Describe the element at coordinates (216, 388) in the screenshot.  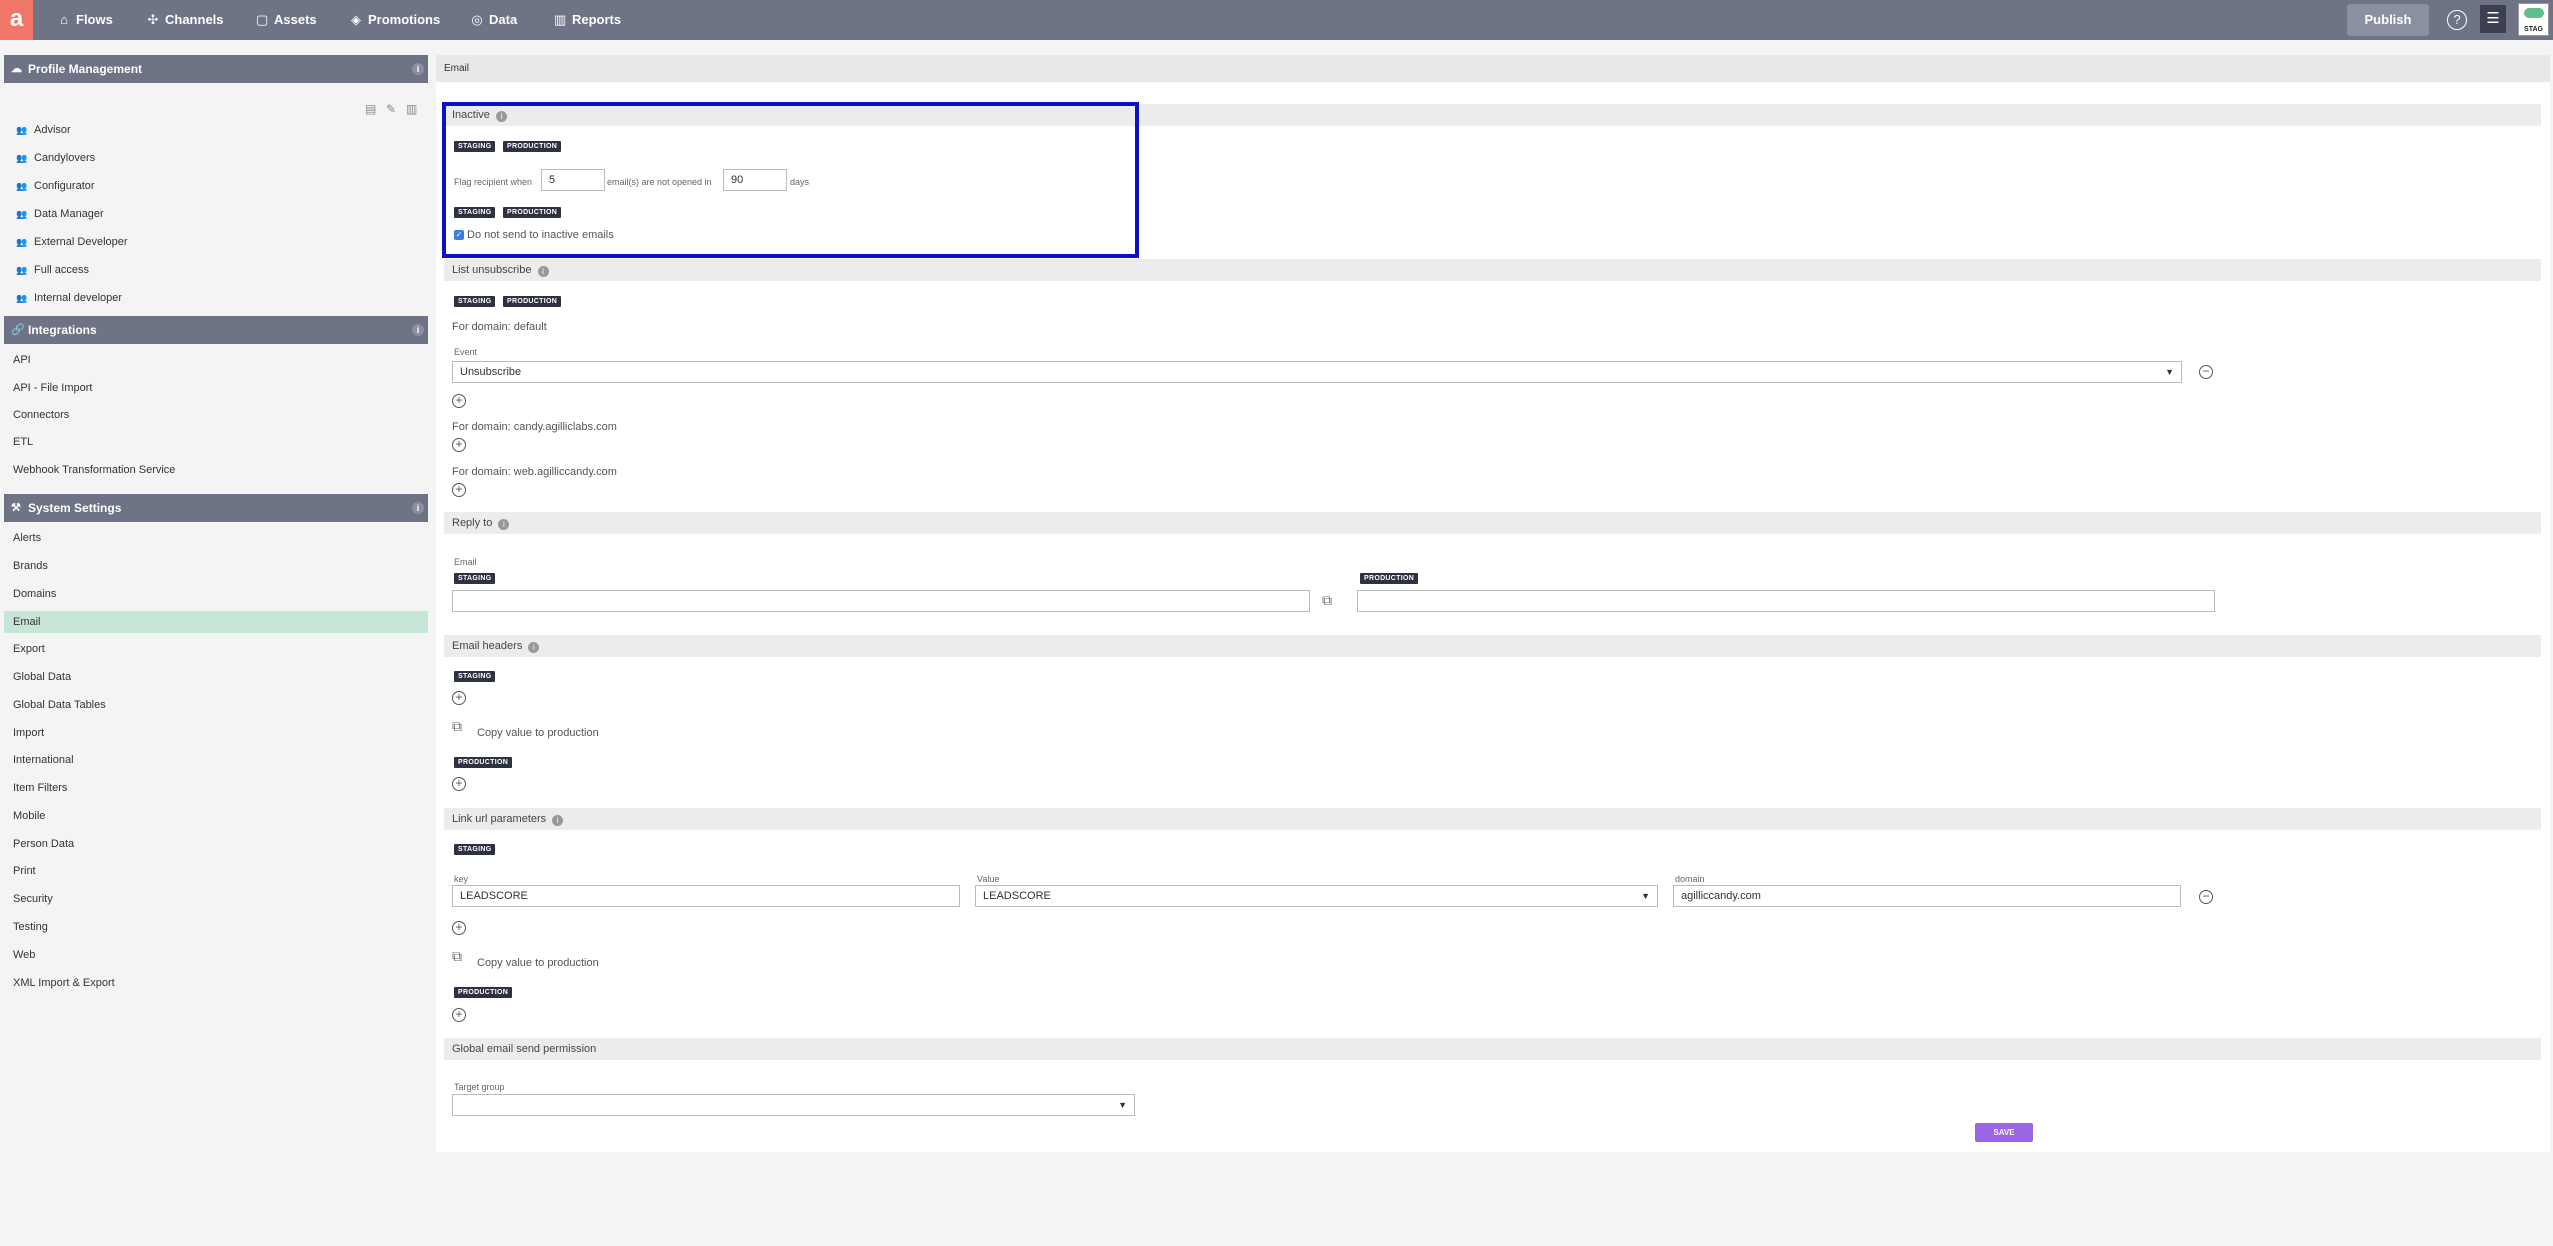
I see `sidebar-item-api-file-import: API - File Import` at that location.